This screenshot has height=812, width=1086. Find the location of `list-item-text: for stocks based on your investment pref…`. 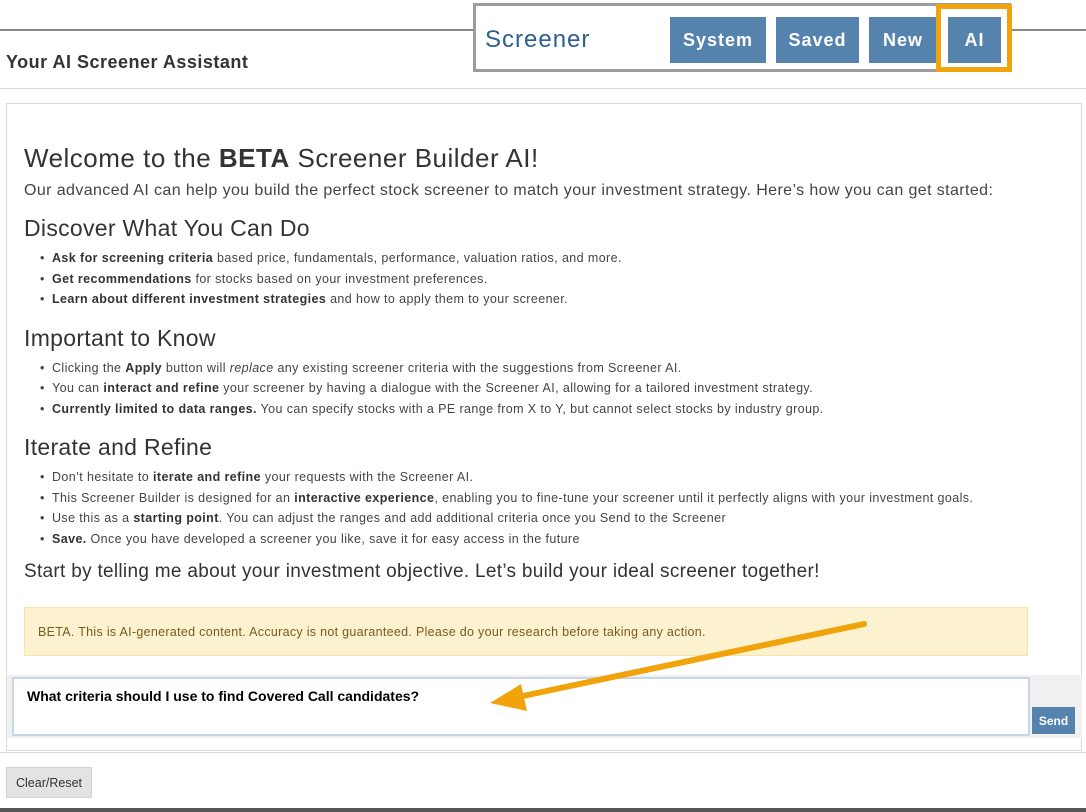

list-item-text: for stocks based on your investment pref… is located at coordinates (339, 278).